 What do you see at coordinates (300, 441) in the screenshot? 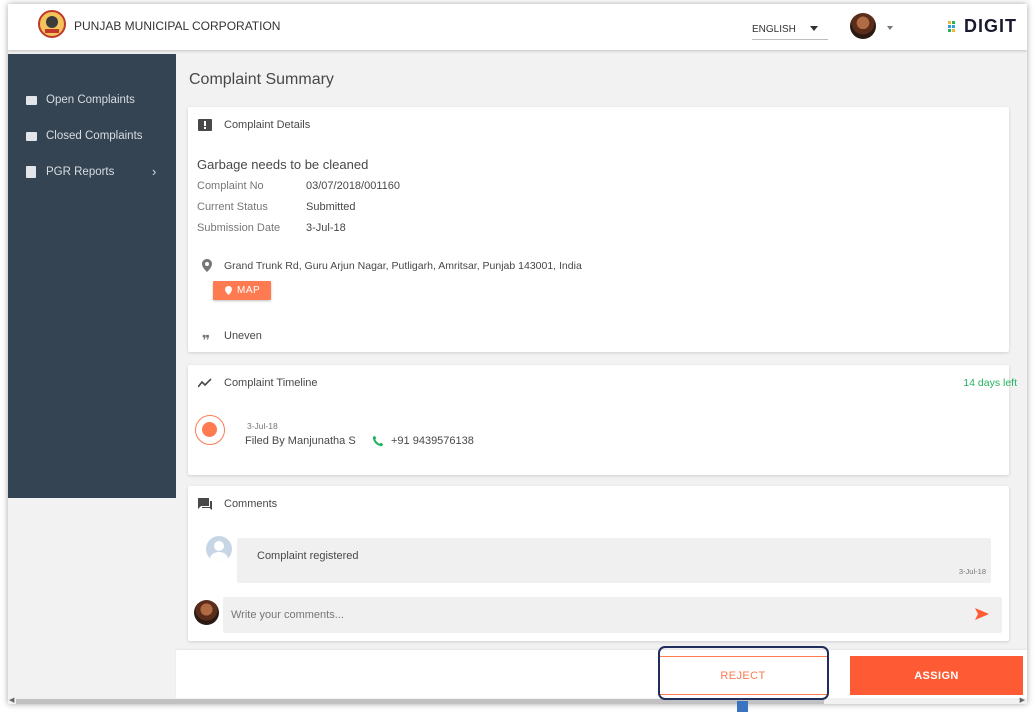
I see `timeline-filed-by: Filed By Manjunatha S` at bounding box center [300, 441].